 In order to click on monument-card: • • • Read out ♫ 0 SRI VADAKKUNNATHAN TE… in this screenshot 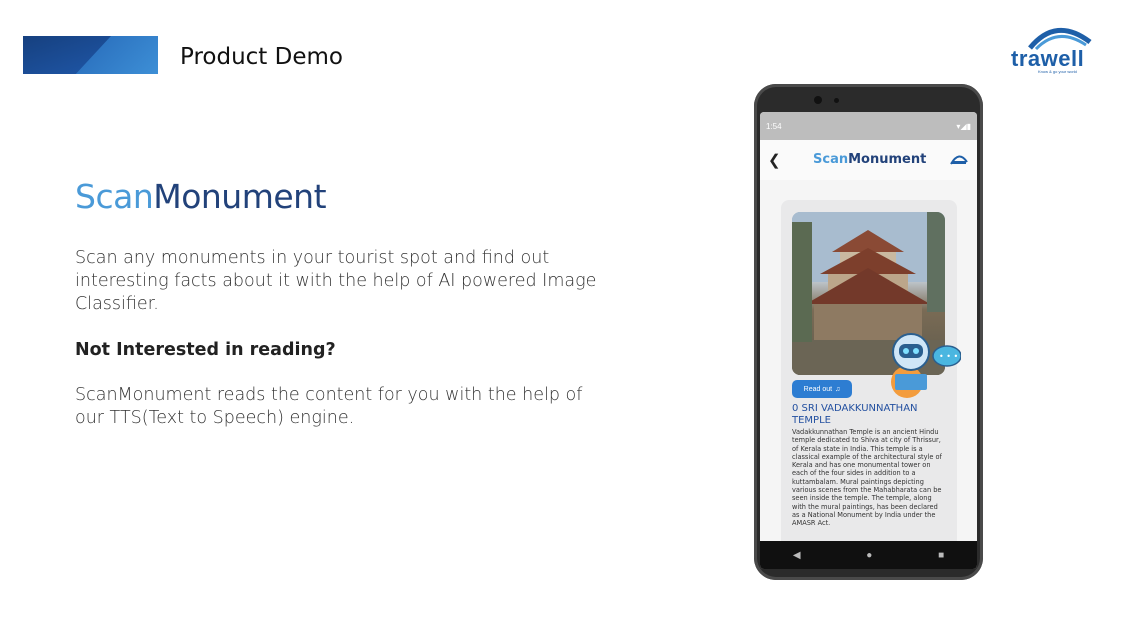, I will do `click(871, 376)`.